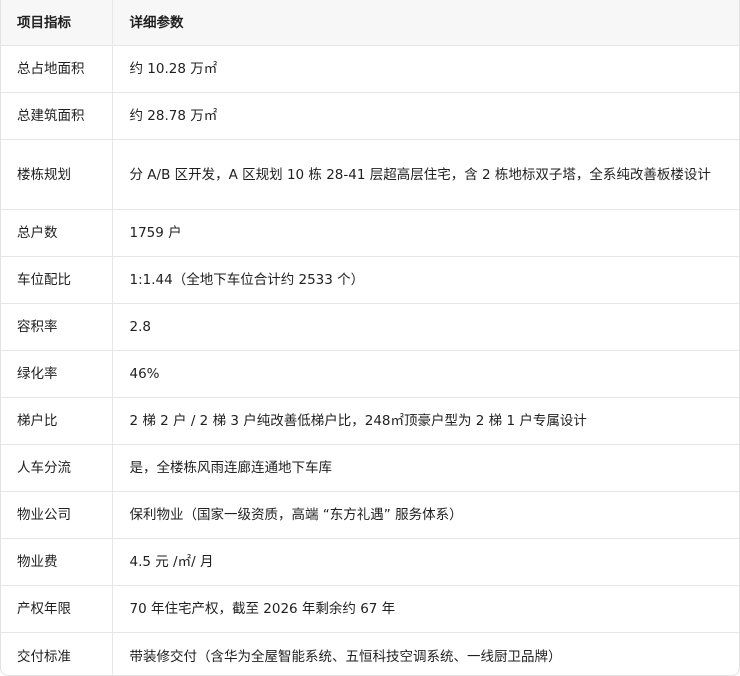 Image resolution: width=740 pixels, height=676 pixels. I want to click on table-row: 物业费 4.5 元 /㎡/ 月, so click(370, 562).